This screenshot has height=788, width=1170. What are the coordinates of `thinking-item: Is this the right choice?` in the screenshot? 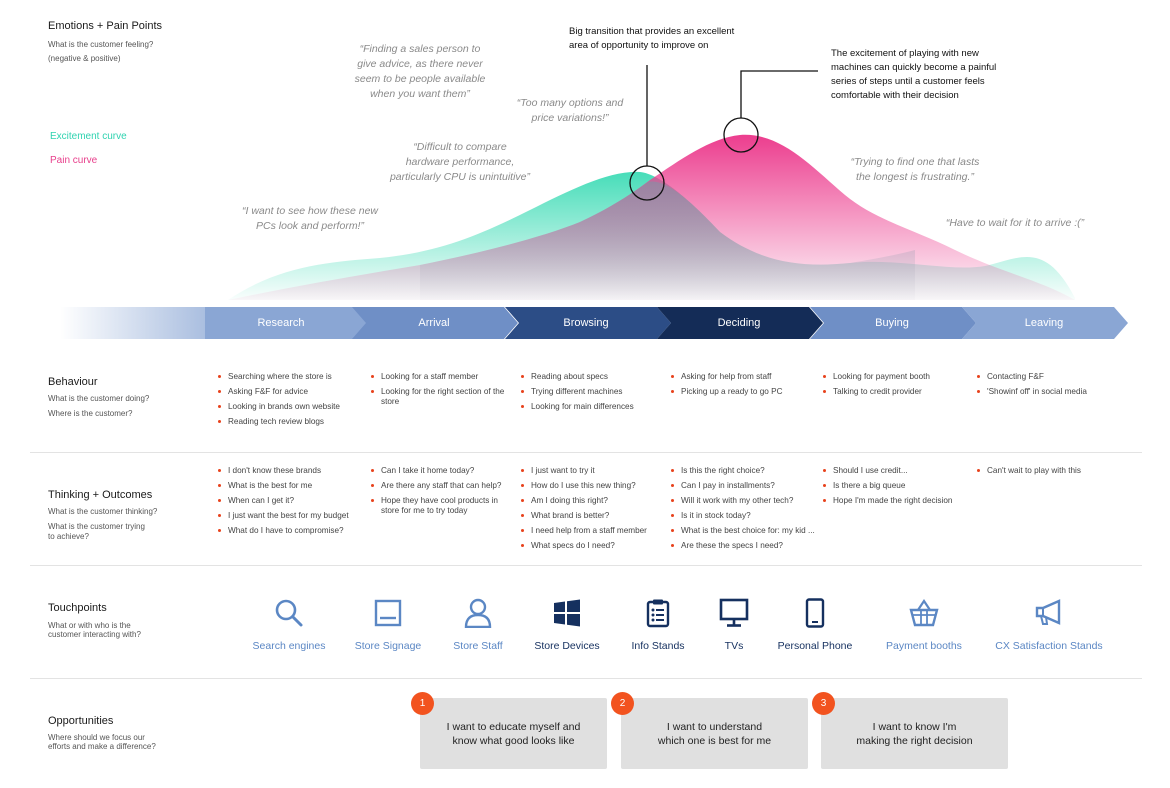 It's located at (743, 471).